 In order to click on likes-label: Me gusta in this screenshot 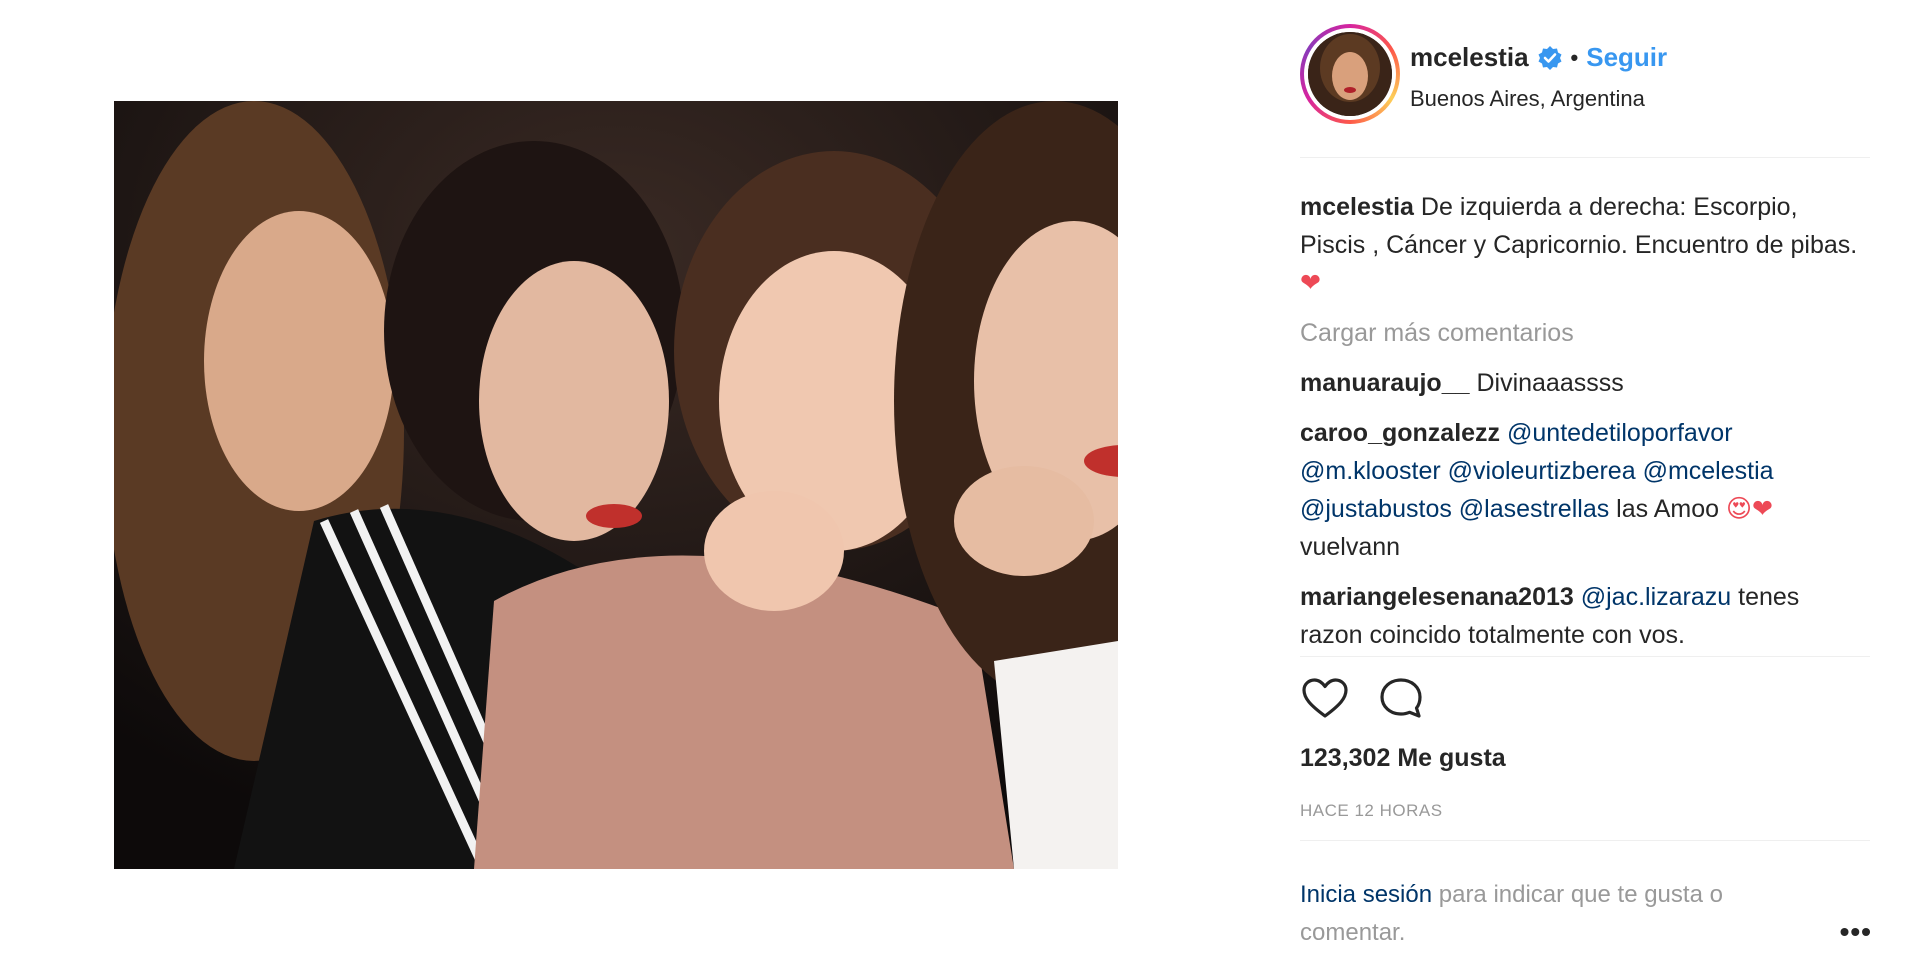, I will do `click(1451, 758)`.